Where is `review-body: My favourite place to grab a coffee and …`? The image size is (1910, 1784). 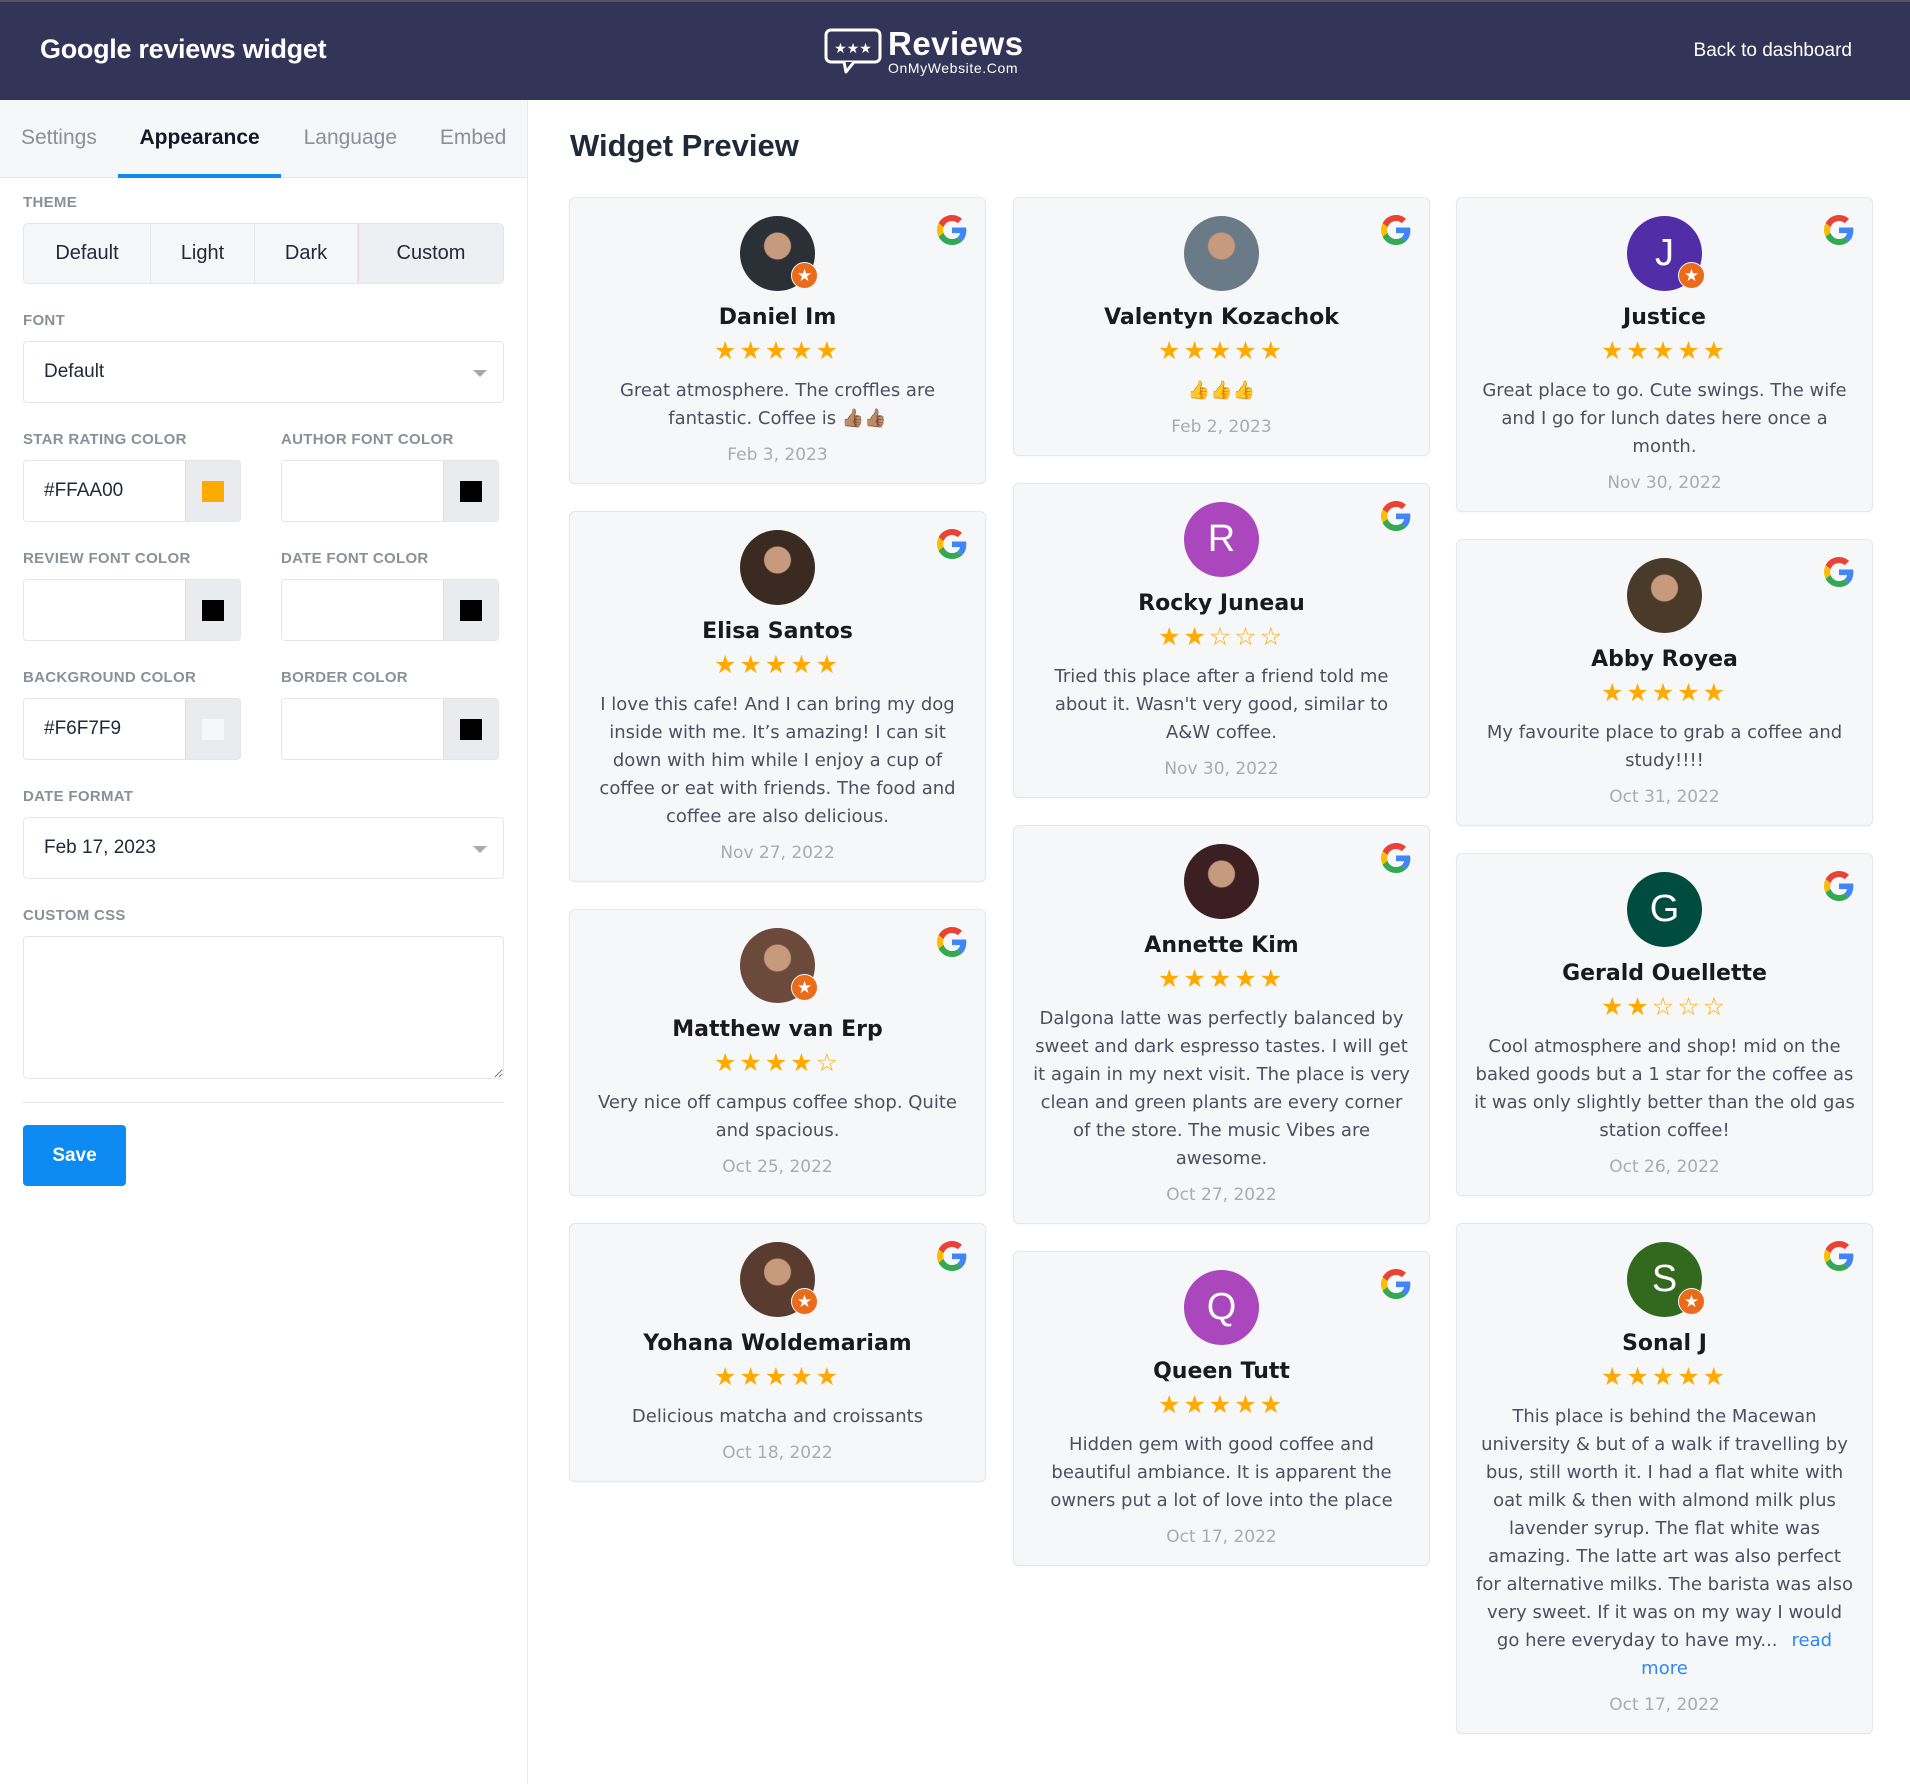
review-body: My favourite place to grab a coffee and … is located at coordinates (1664, 746).